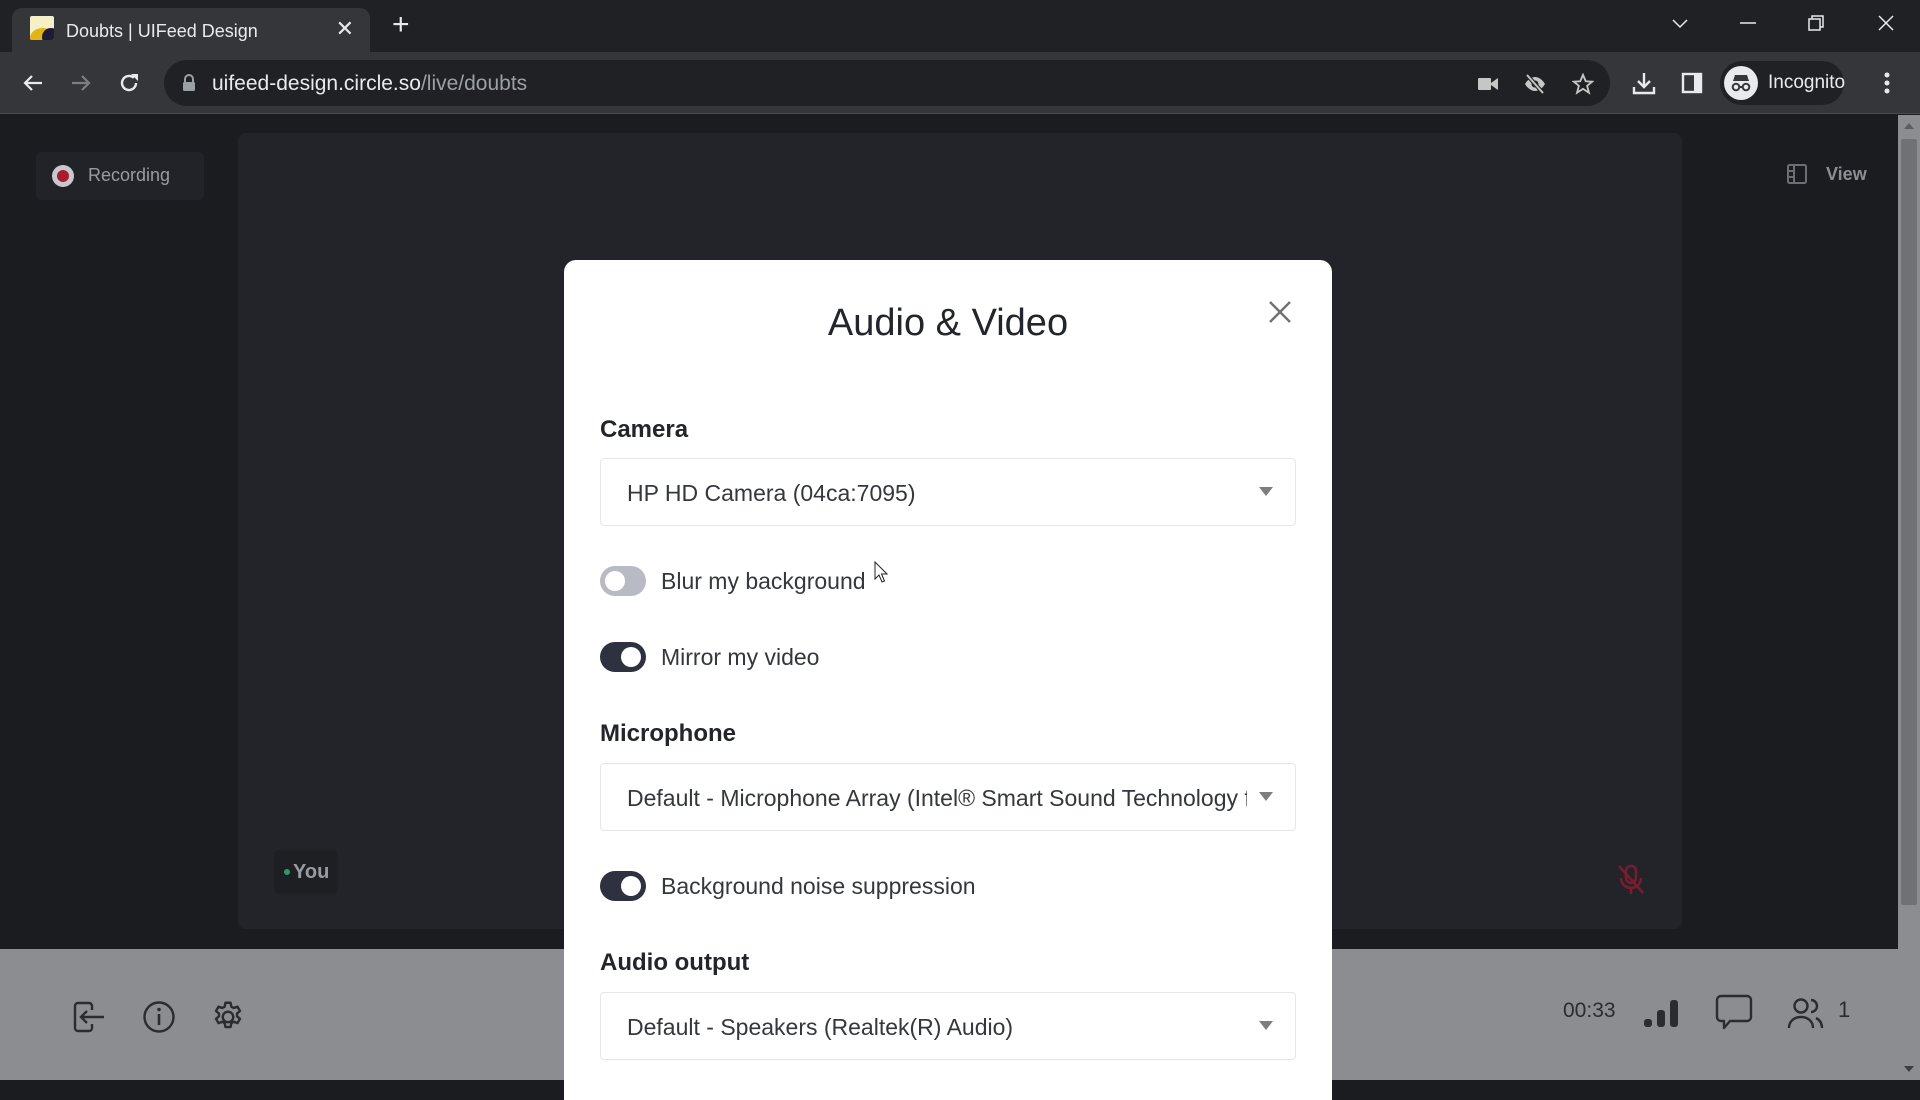 This screenshot has height=1100, width=1920. I want to click on record-dot-icon, so click(63, 176).